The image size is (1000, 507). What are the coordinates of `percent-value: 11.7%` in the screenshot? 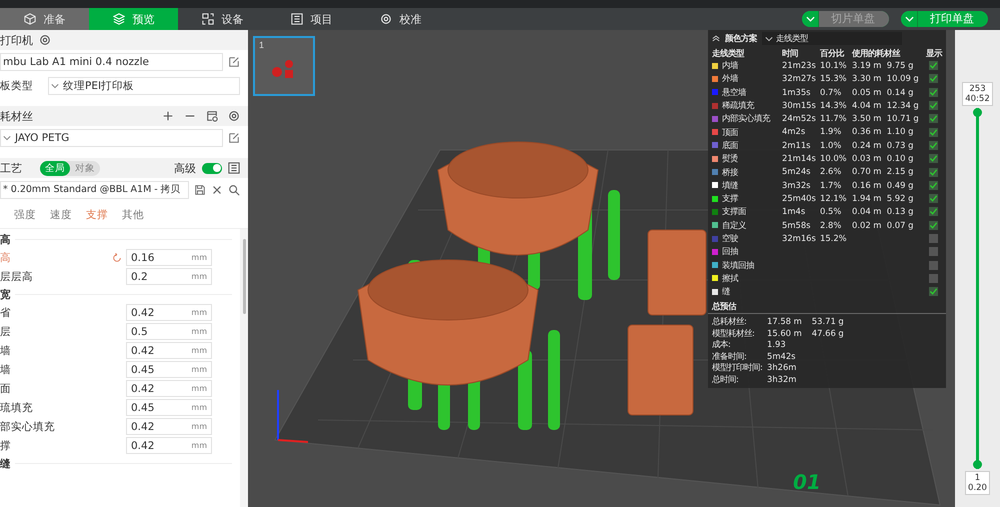 It's located at (833, 118).